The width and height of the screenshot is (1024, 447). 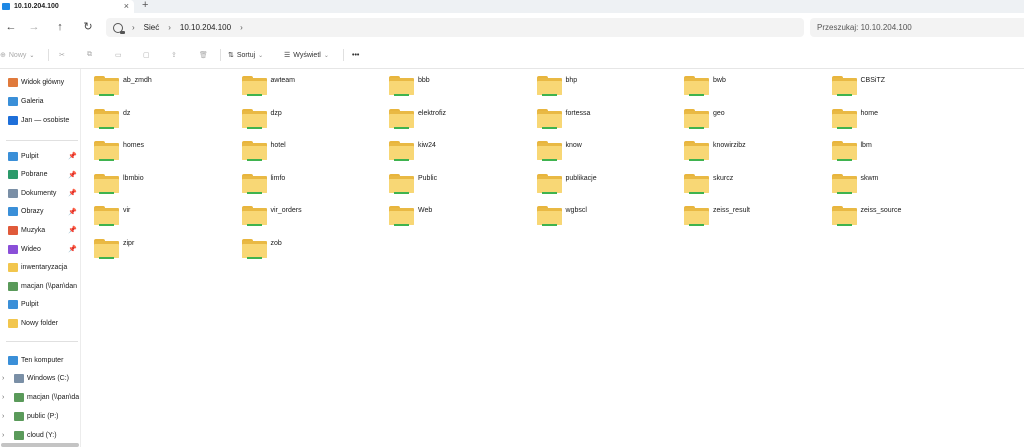 What do you see at coordinates (151, 148) in the screenshot?
I see `folder-item: homes` at bounding box center [151, 148].